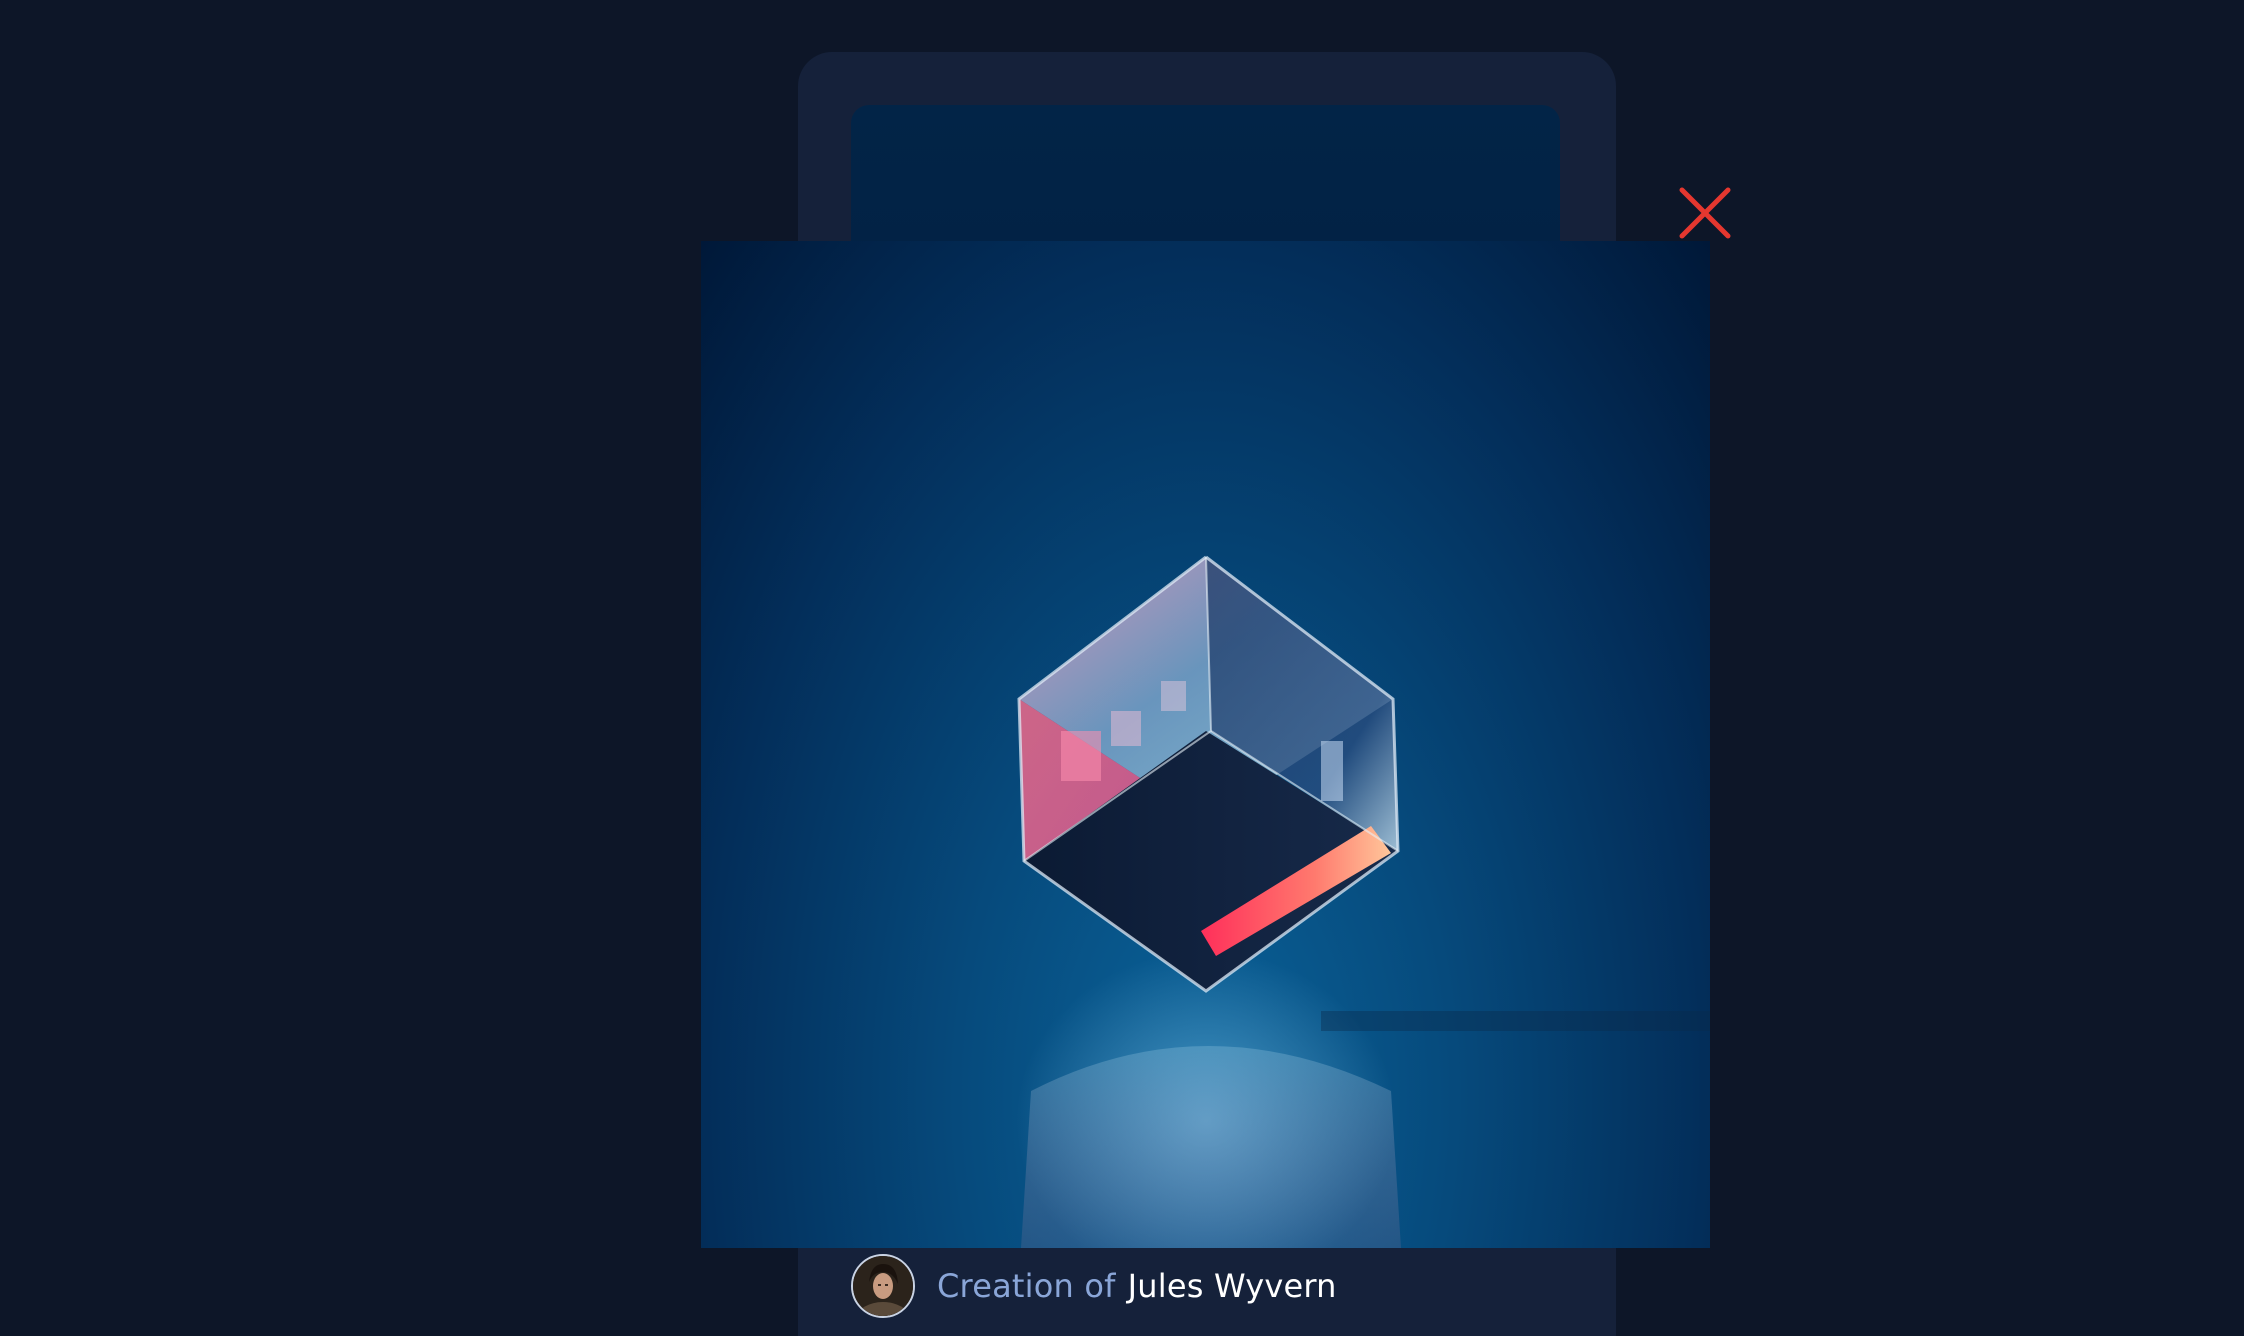 This screenshot has height=1336, width=2244. I want to click on close-icon, so click(1705, 213).